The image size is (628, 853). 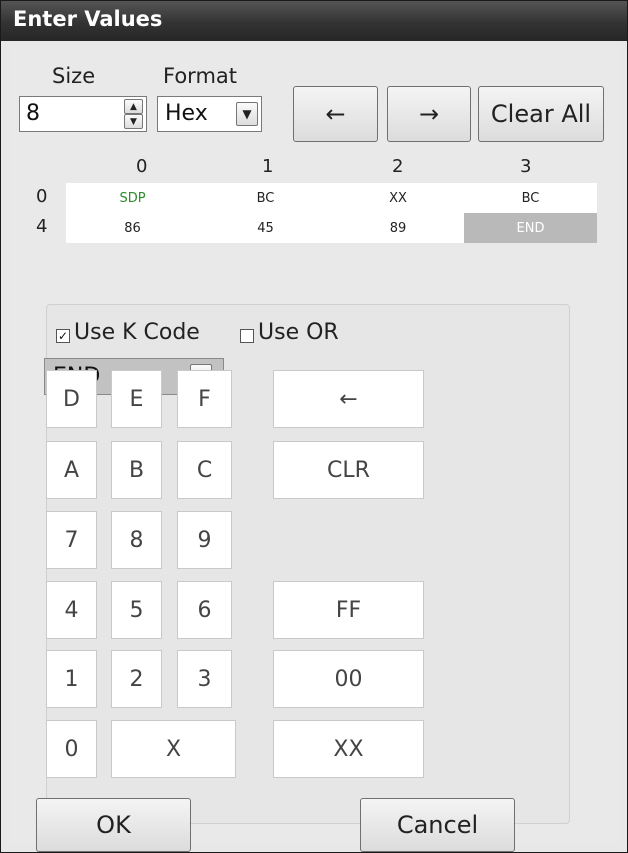 I want to click on chevron-down-icon: ▼, so click(x=247, y=114).